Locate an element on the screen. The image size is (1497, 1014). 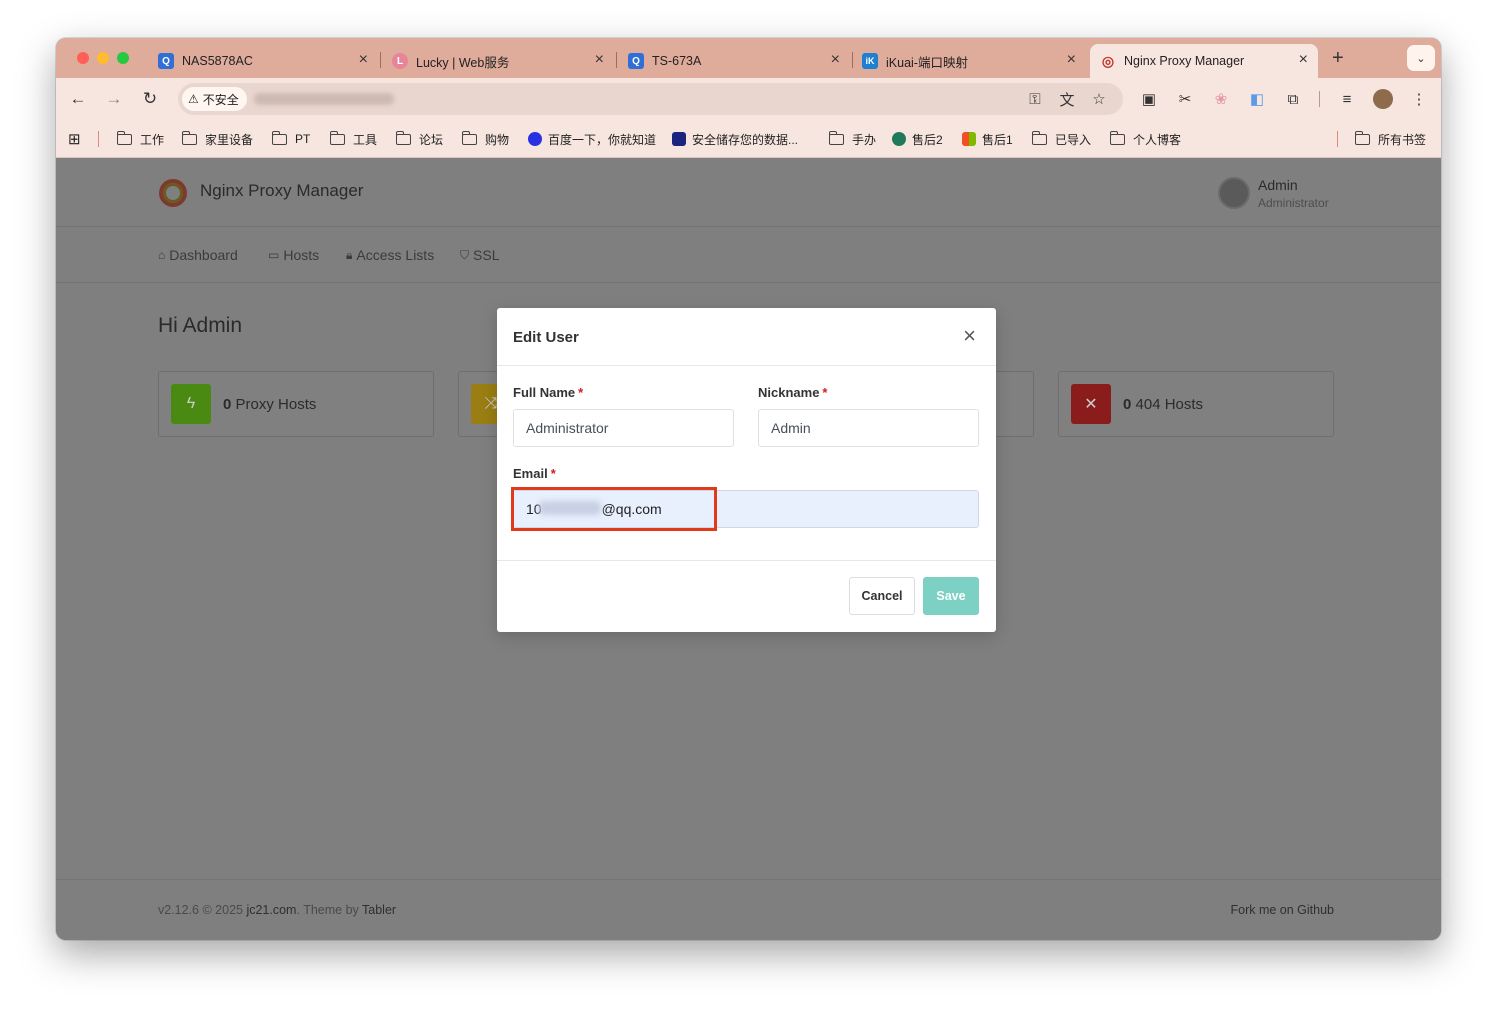
tab-separator is located at coordinates (380, 60).